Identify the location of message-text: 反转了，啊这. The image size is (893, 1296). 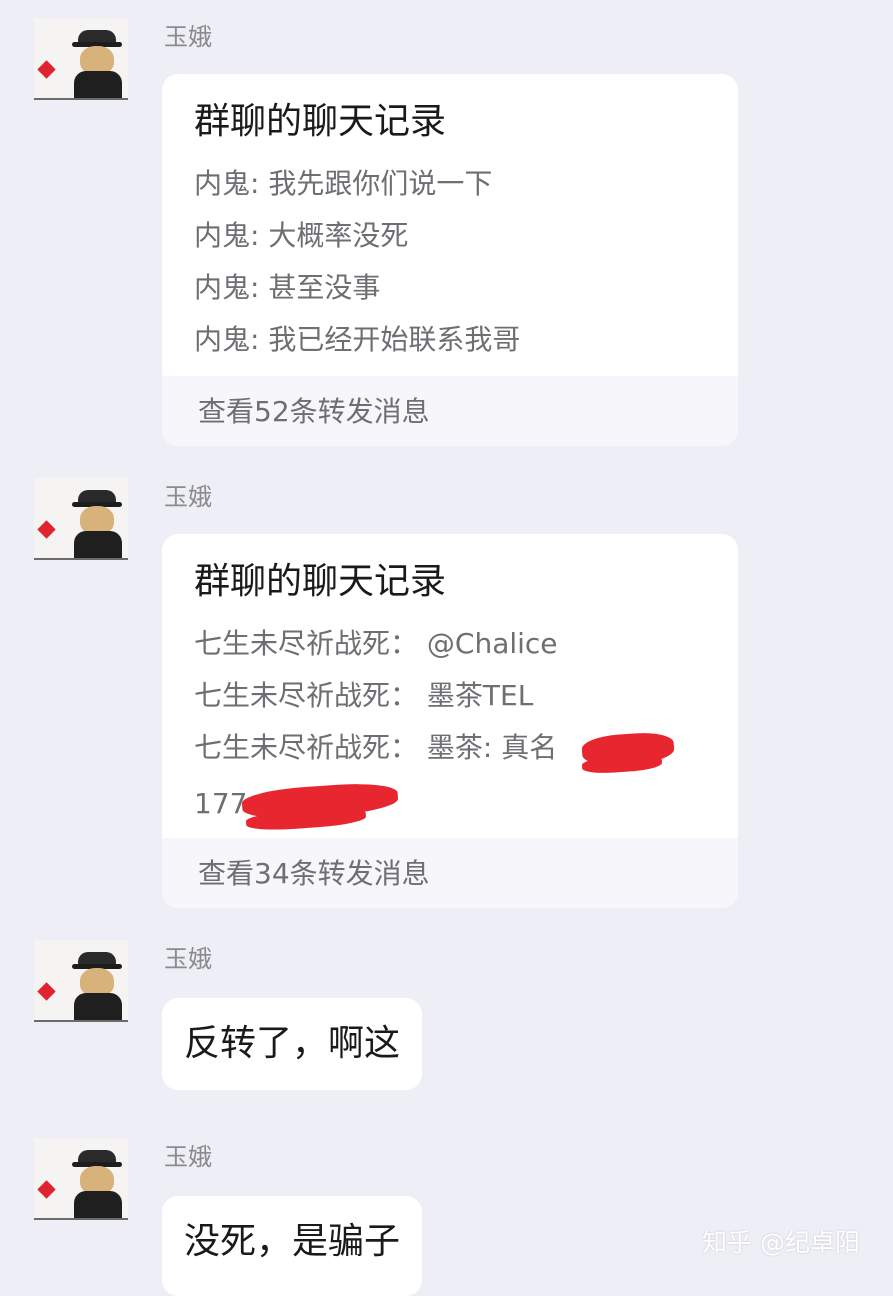
(292, 1043).